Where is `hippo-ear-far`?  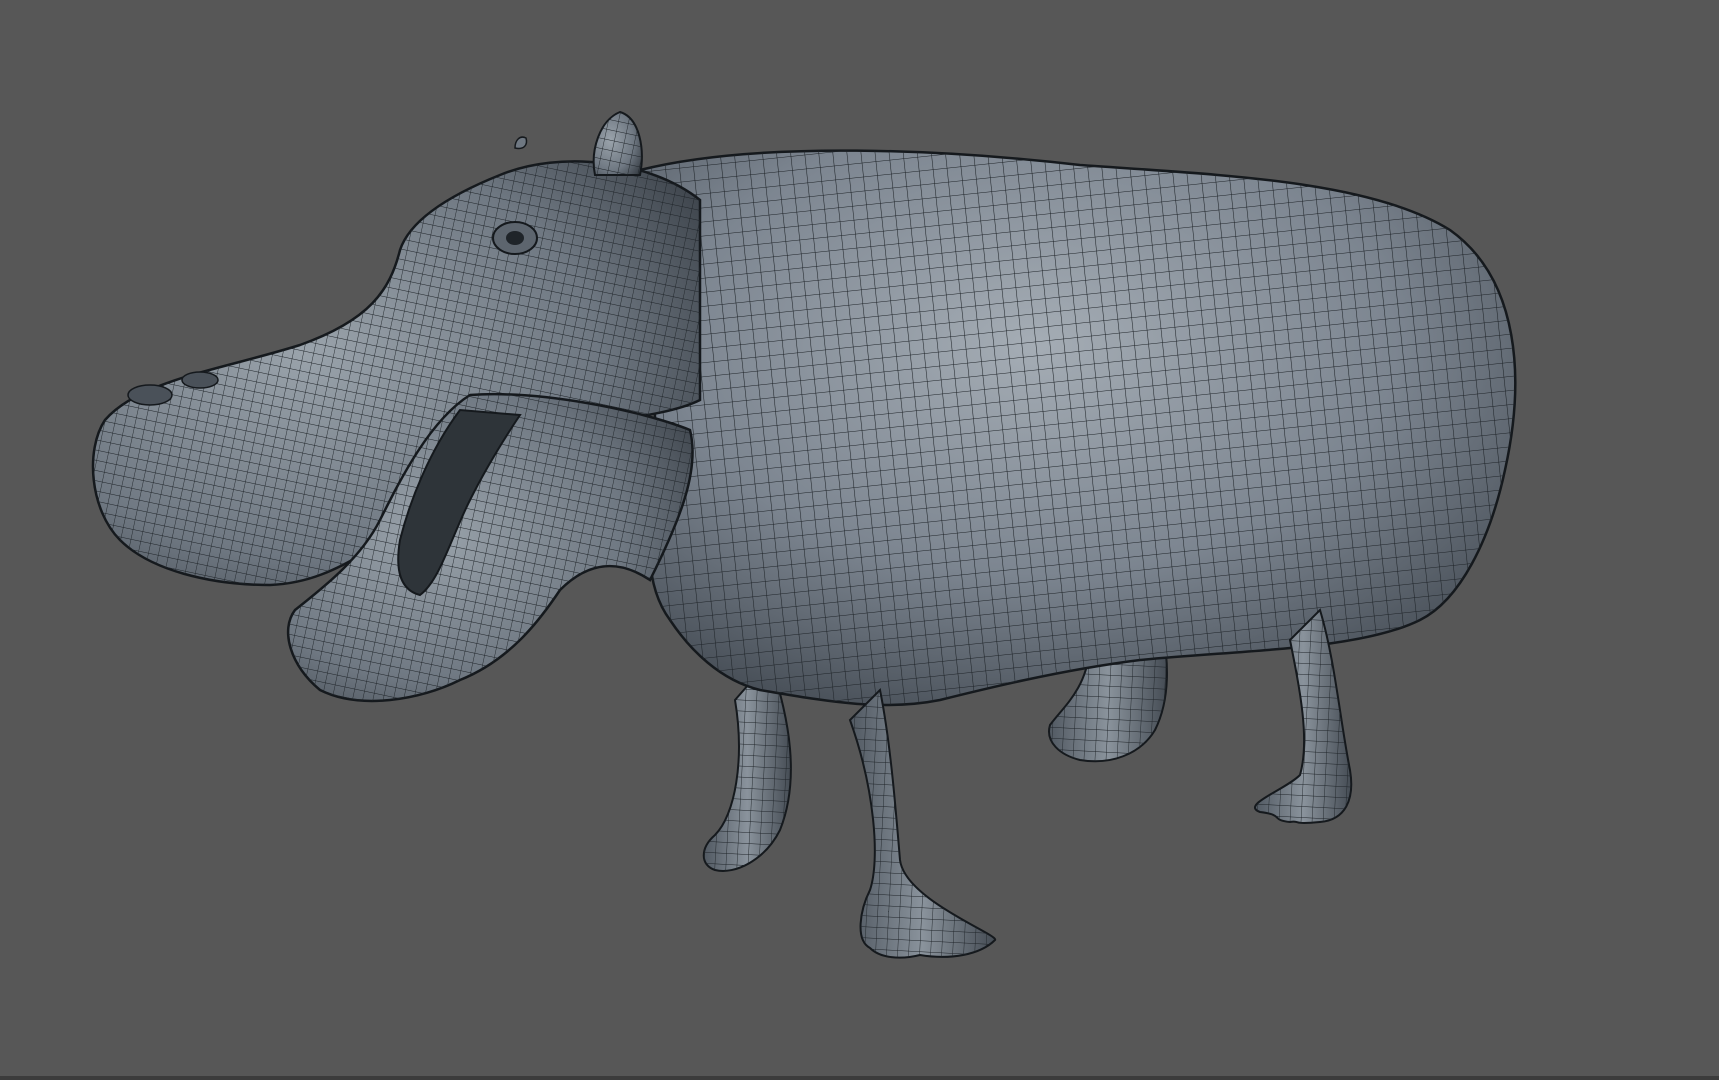 hippo-ear-far is located at coordinates (521, 143).